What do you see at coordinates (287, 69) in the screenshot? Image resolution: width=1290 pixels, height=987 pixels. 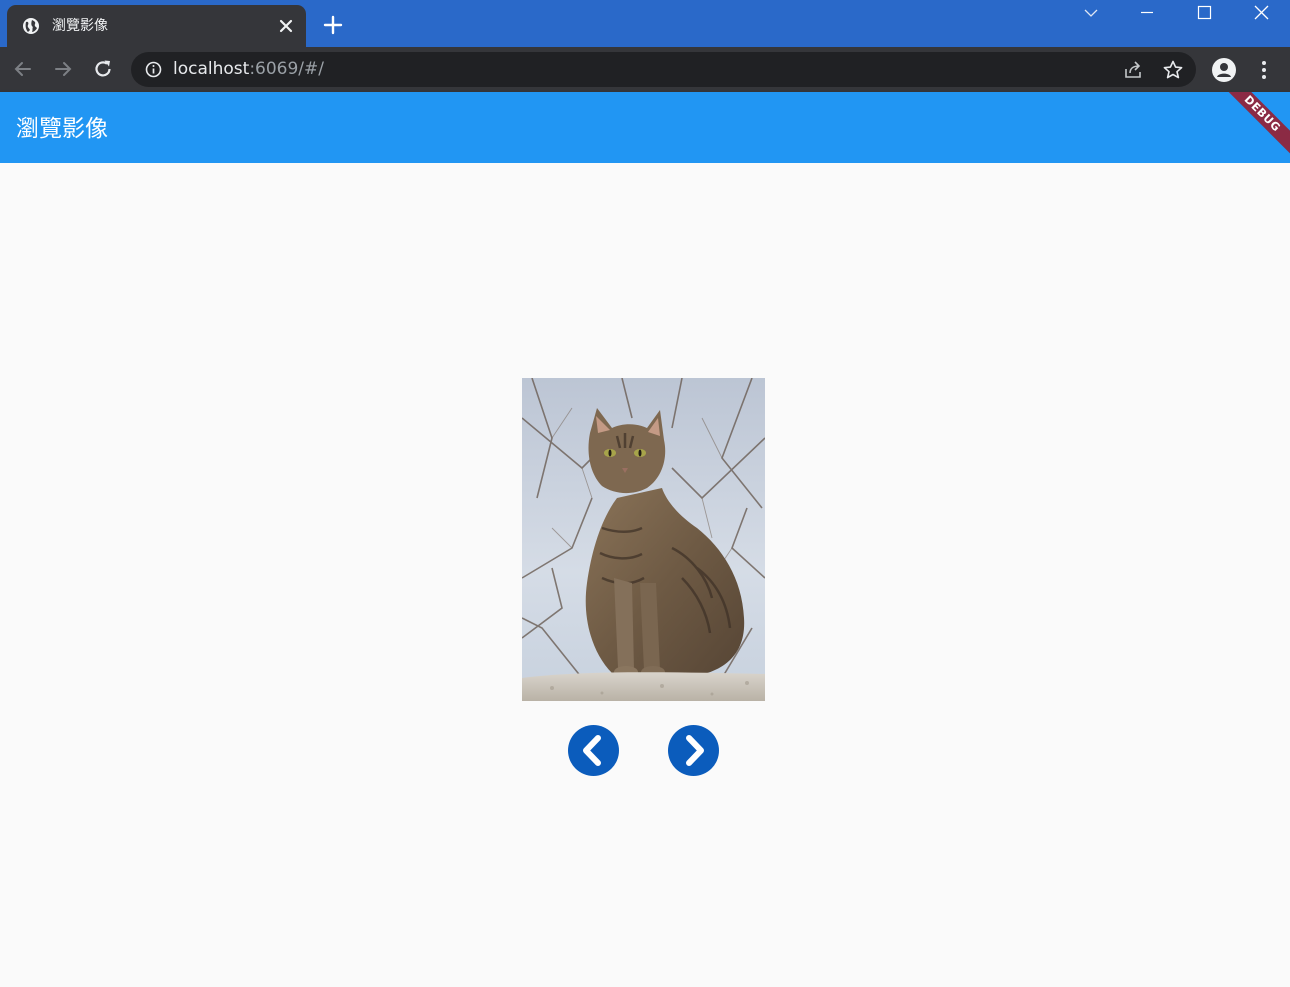 I see `url-path: :6069/#/` at bounding box center [287, 69].